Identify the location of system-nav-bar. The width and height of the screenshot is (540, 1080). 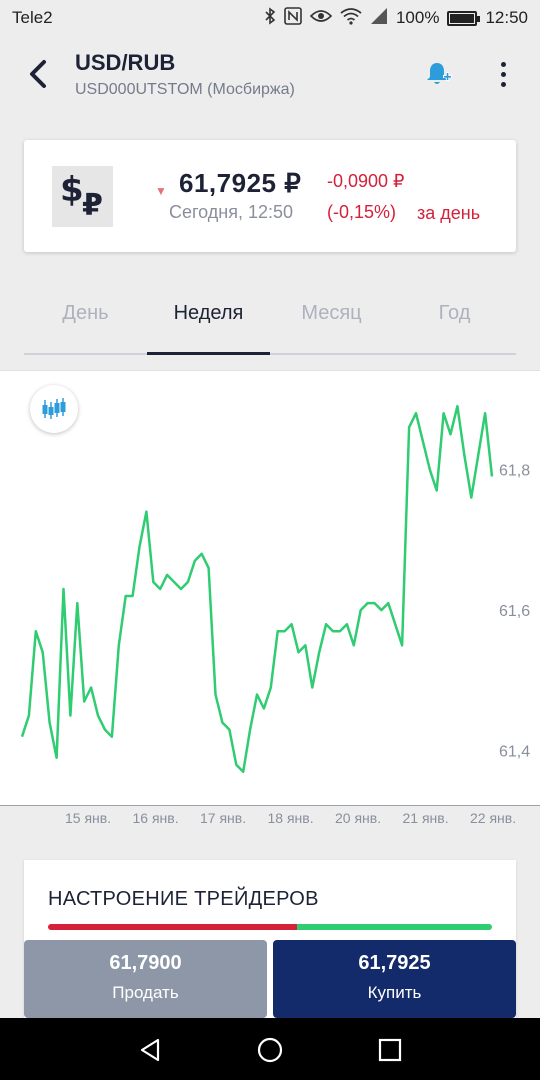
(270, 1049).